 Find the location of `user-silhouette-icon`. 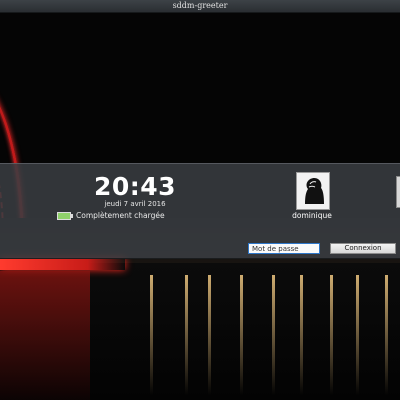

user-silhouette-icon is located at coordinates (314, 190).